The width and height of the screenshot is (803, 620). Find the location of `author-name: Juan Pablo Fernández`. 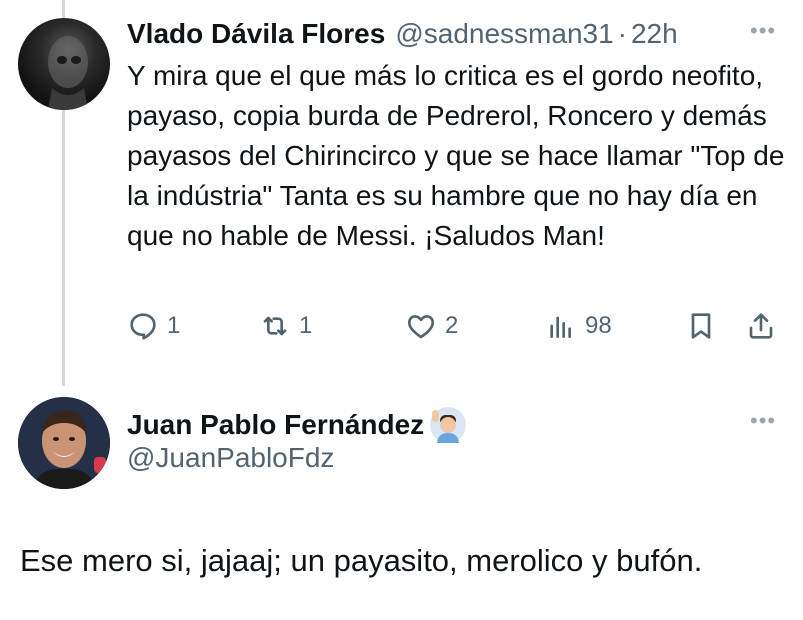

author-name: Juan Pablo Fernández is located at coordinates (275, 425).